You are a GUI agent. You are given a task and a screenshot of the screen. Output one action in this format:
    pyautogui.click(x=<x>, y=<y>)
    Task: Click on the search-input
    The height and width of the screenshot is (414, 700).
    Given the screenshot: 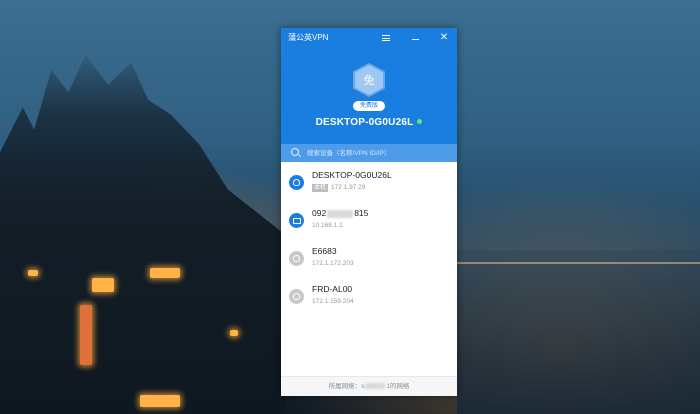 What is the action you would take?
    pyautogui.click(x=377, y=153)
    